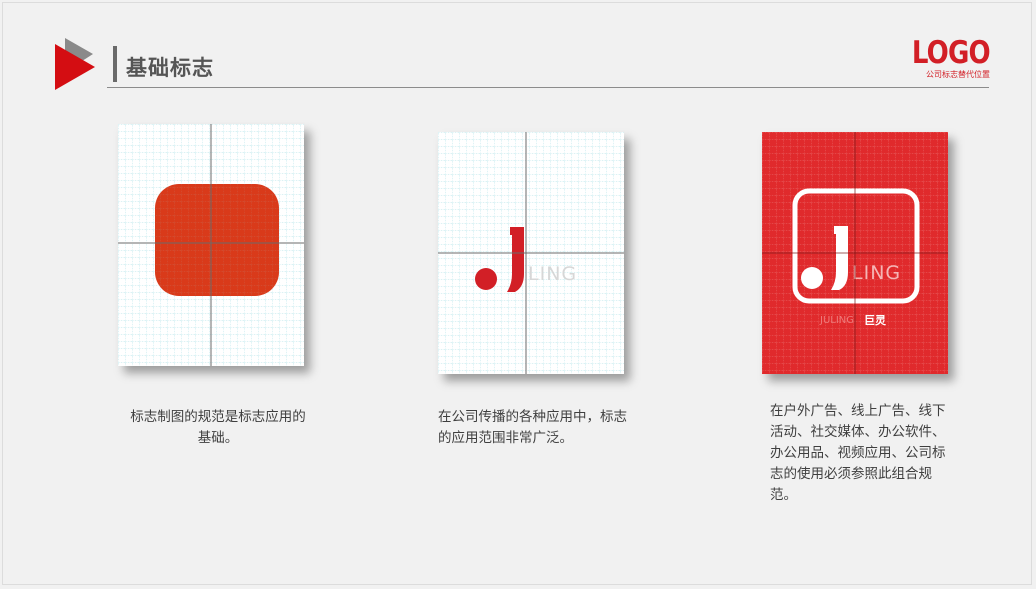  Describe the element at coordinates (211, 245) in the screenshot. I see `logo-grid-card` at that location.